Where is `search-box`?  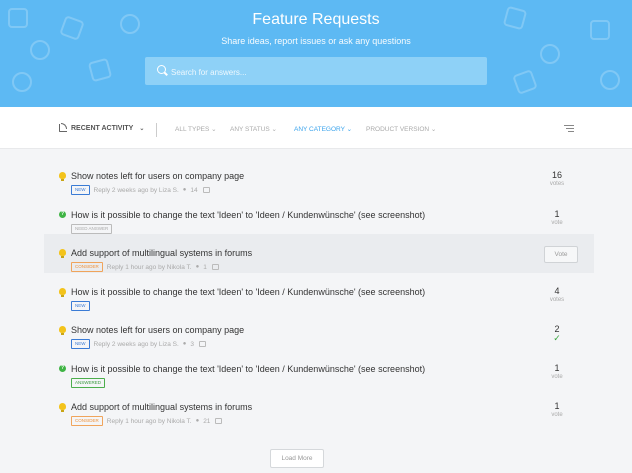 search-box is located at coordinates (316, 71).